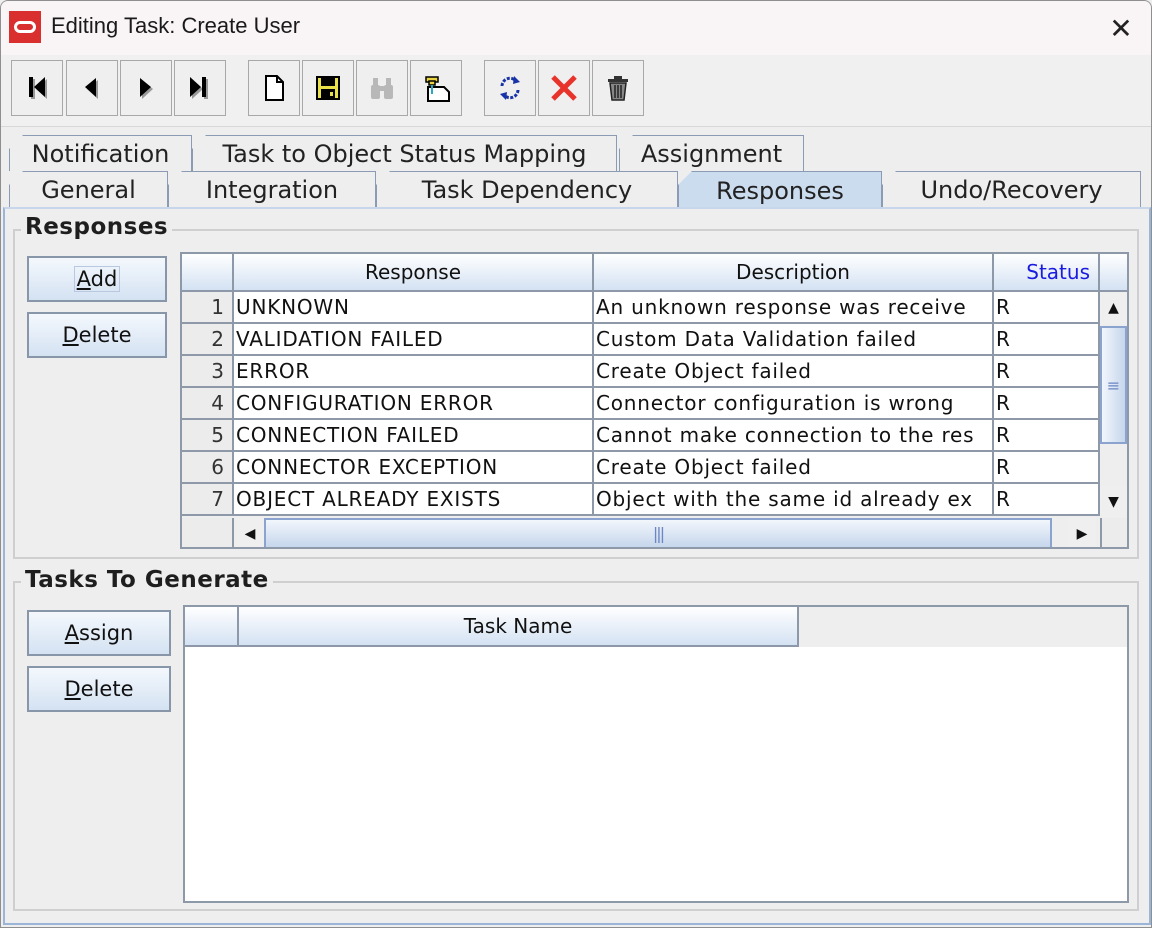 This screenshot has width=1152, height=928. I want to click on row-number: 5, so click(208, 436).